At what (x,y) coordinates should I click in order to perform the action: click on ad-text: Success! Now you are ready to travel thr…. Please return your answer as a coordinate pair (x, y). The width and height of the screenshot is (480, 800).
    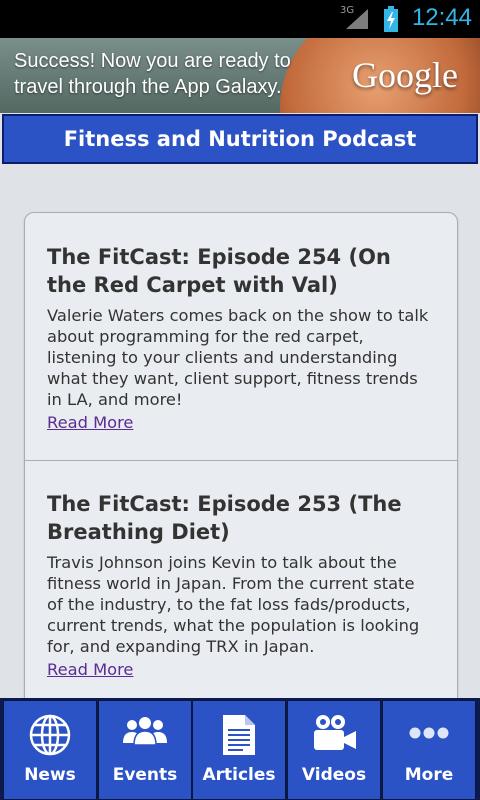
    Looking at the image, I should click on (152, 74).